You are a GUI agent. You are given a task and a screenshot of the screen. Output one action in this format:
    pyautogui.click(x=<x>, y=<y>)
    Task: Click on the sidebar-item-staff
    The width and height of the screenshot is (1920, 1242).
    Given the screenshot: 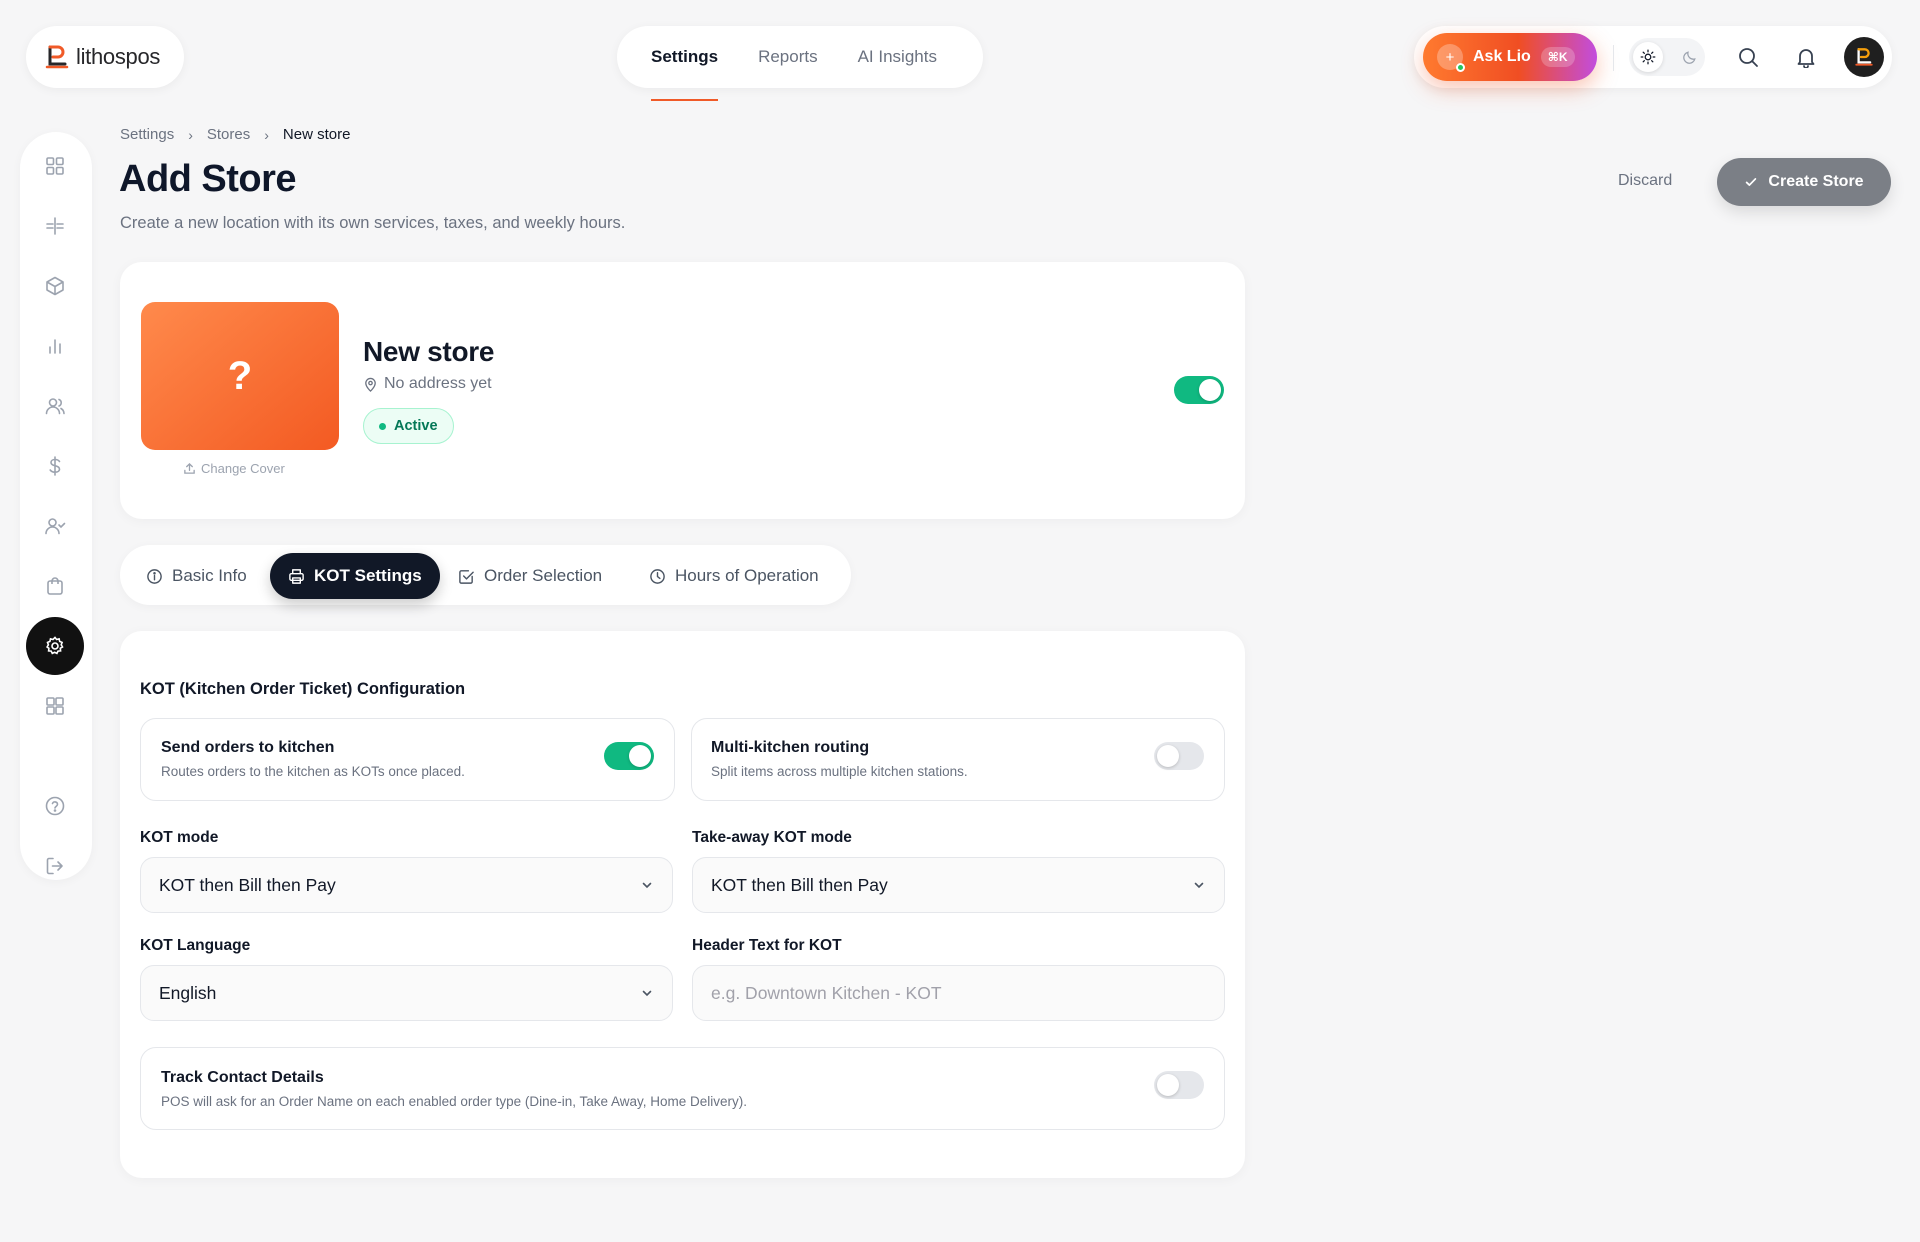 What is the action you would take?
    pyautogui.click(x=55, y=526)
    